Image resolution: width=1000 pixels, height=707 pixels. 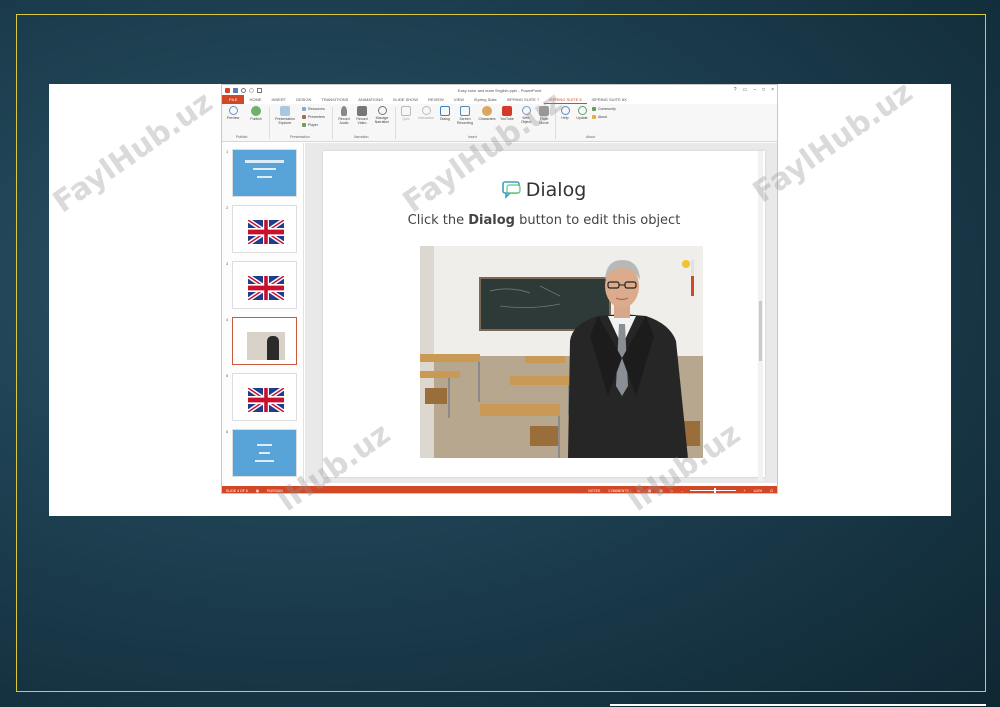 I want to click on publish-icon, so click(x=256, y=111).